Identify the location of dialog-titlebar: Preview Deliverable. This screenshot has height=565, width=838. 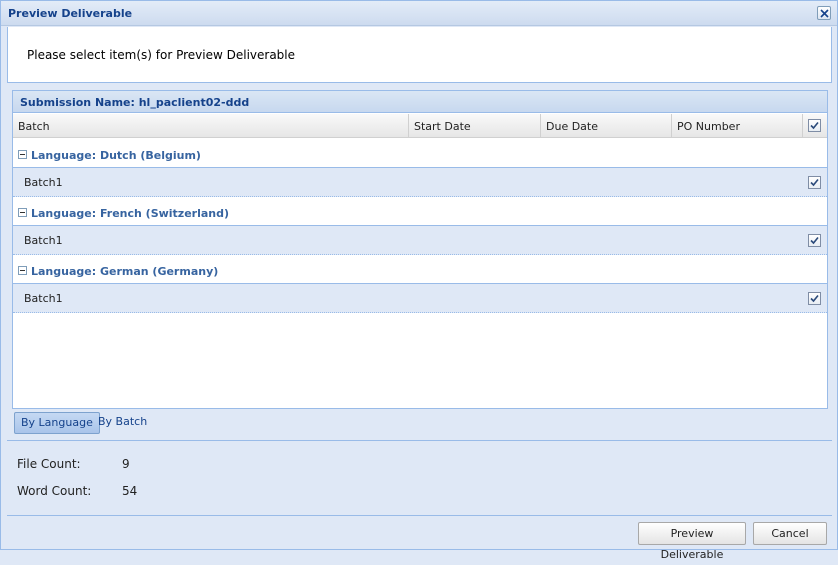
(419, 13).